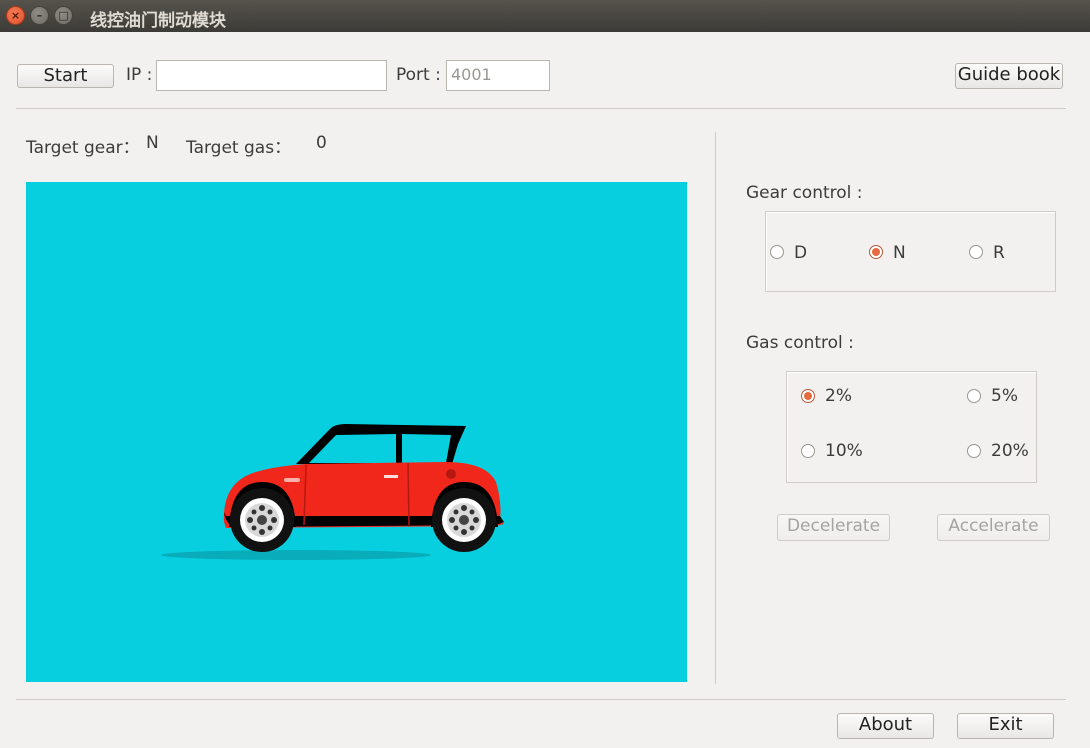 The width and height of the screenshot is (1090, 748). What do you see at coordinates (899, 253) in the screenshot?
I see `gear-n-label: N` at bounding box center [899, 253].